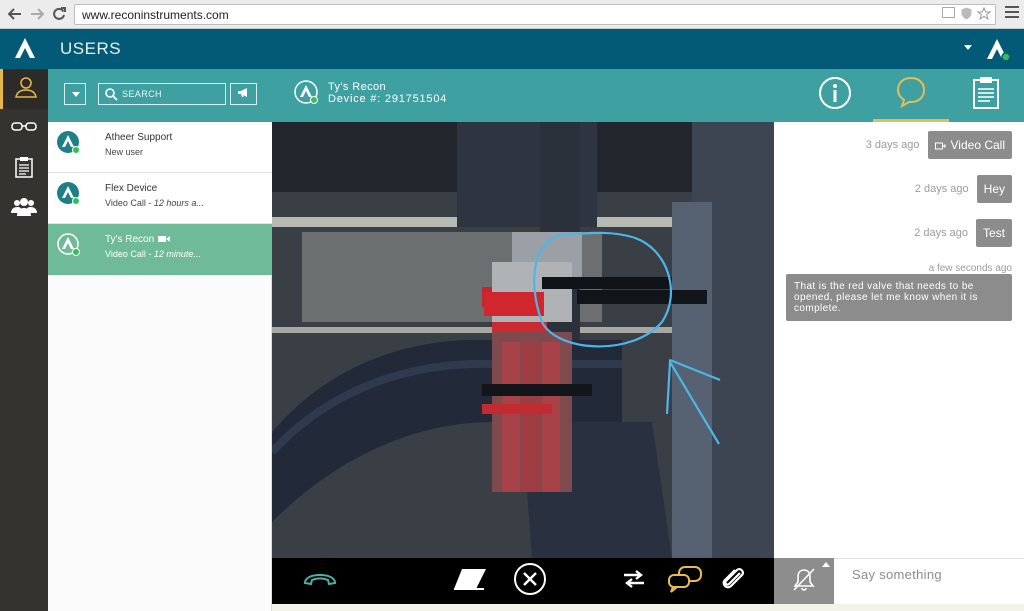 The height and width of the screenshot is (611, 1024). I want to click on list-toolbar, so click(160, 95).